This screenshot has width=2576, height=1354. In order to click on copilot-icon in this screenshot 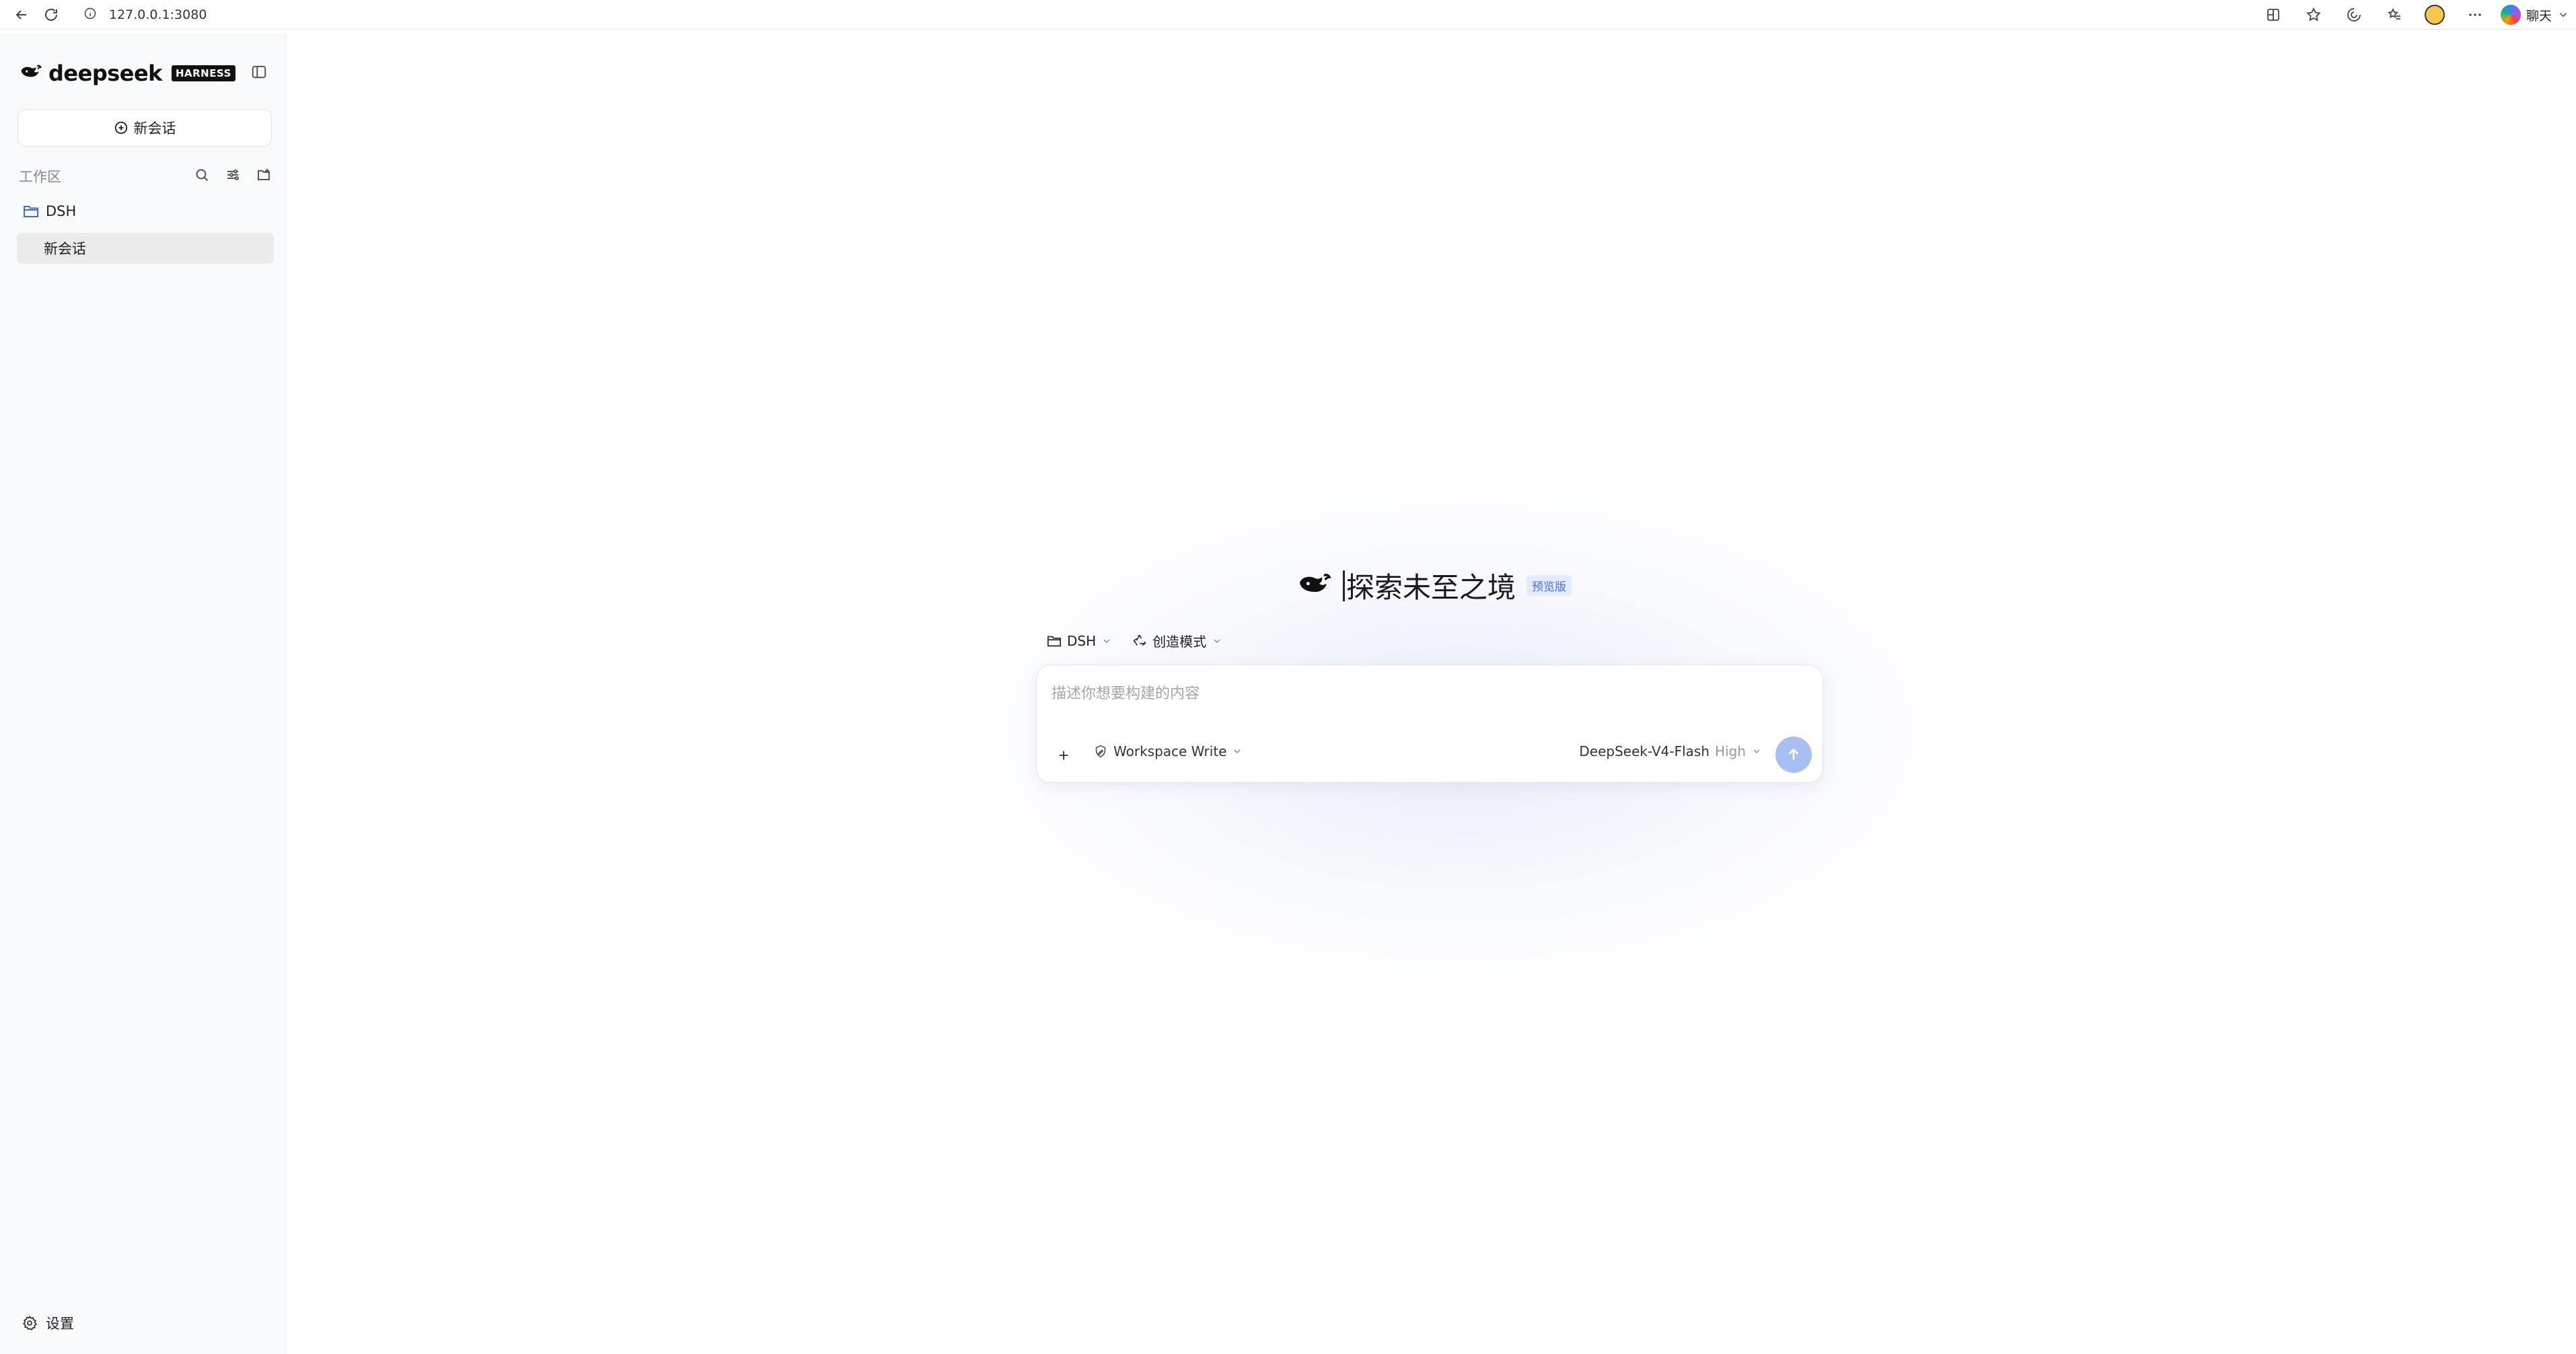, I will do `click(2510, 15)`.